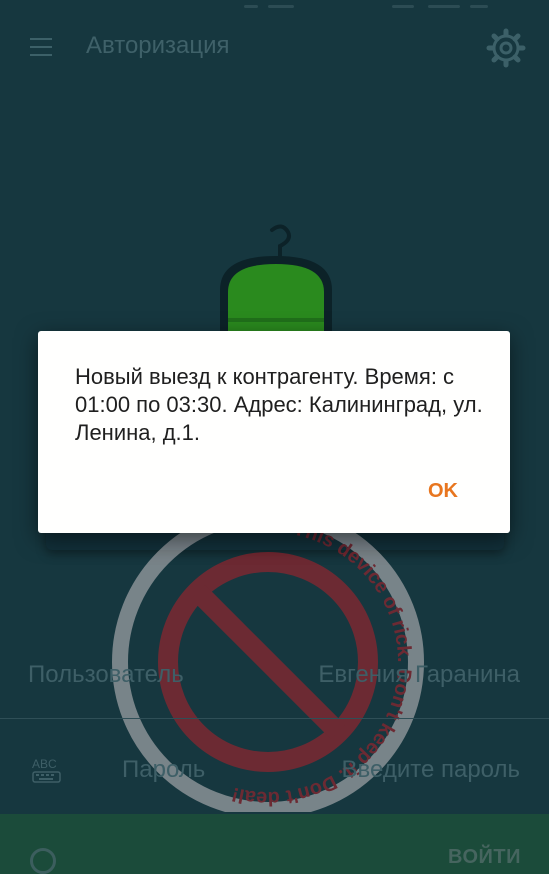  I want to click on login-button: ВОЙТИ, so click(274, 844).